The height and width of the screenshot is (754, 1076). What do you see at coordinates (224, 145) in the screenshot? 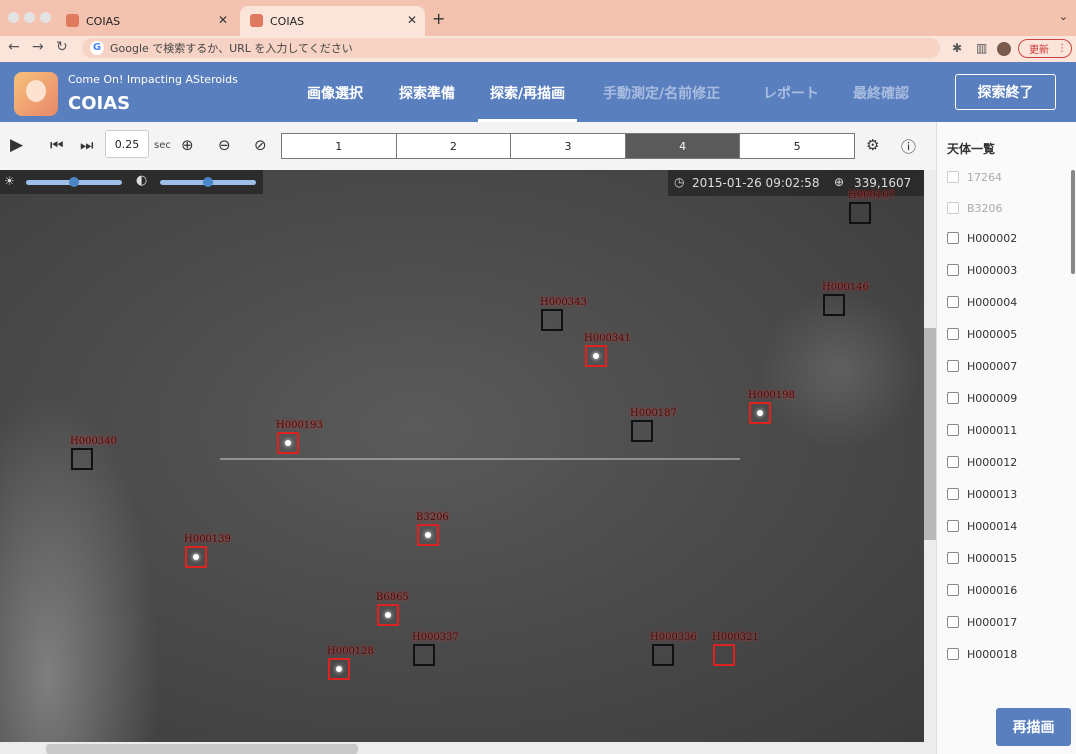
I see `zoom-out-icon: ⊖` at bounding box center [224, 145].